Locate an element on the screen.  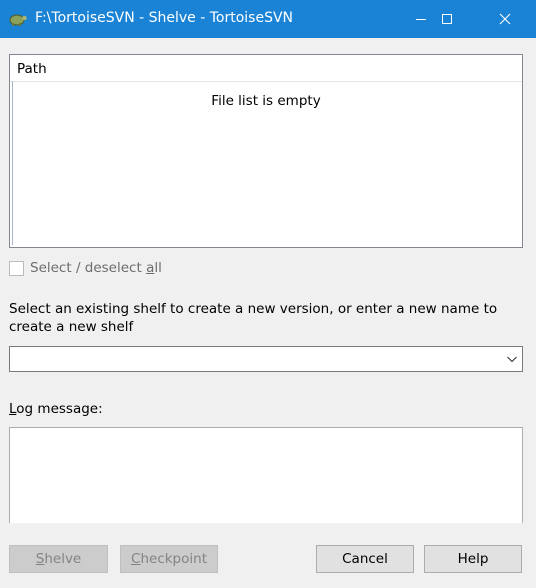
title-bar: F:\TortoiseSVN - Shelve - TortoiseSVN is located at coordinates (268, 19).